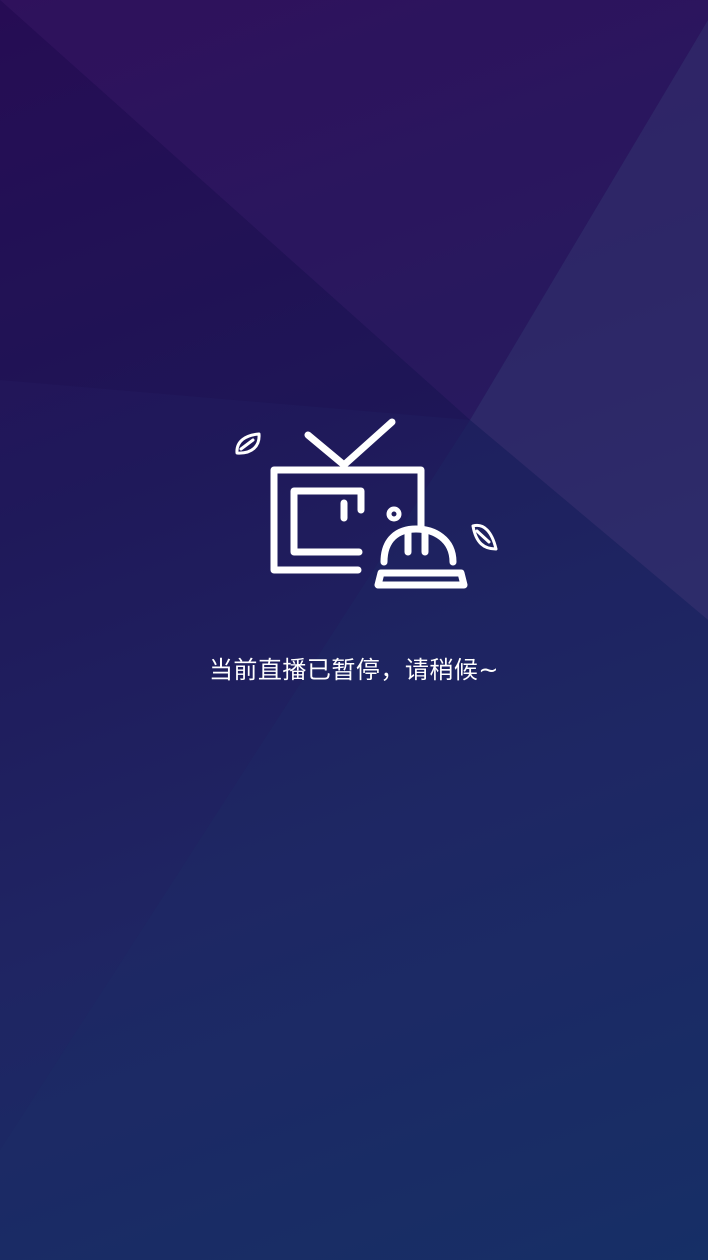 The width and height of the screenshot is (708, 1260). Describe the element at coordinates (347, 496) in the screenshot. I see `tv-icon` at that location.